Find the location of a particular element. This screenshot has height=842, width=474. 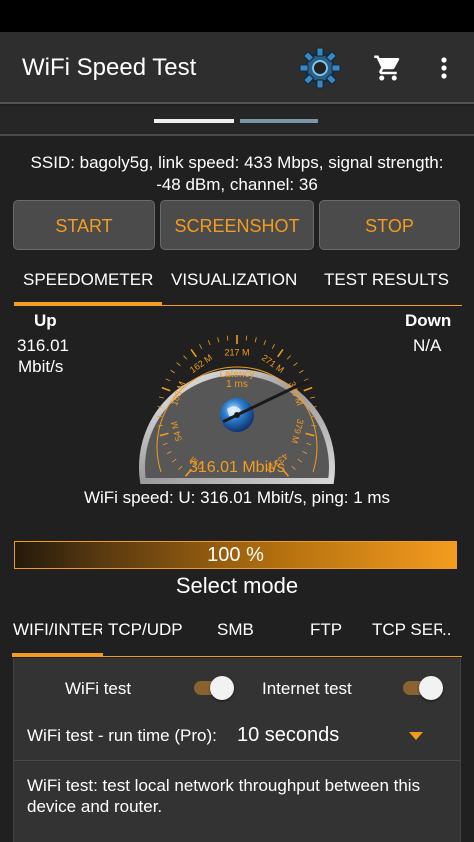

screenshot-button: SCREENSHOT is located at coordinates (237, 225).